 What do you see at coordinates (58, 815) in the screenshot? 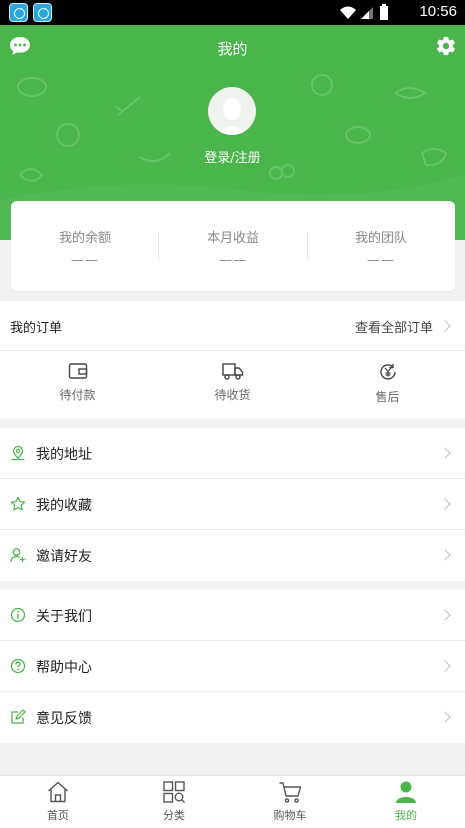
I see `tab-label: 首页` at bounding box center [58, 815].